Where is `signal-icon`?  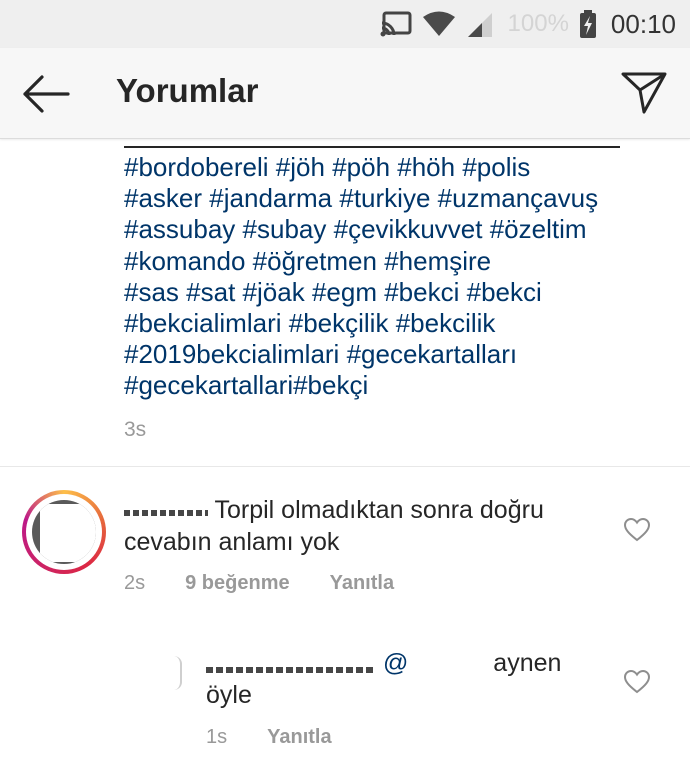 signal-icon is located at coordinates (480, 24).